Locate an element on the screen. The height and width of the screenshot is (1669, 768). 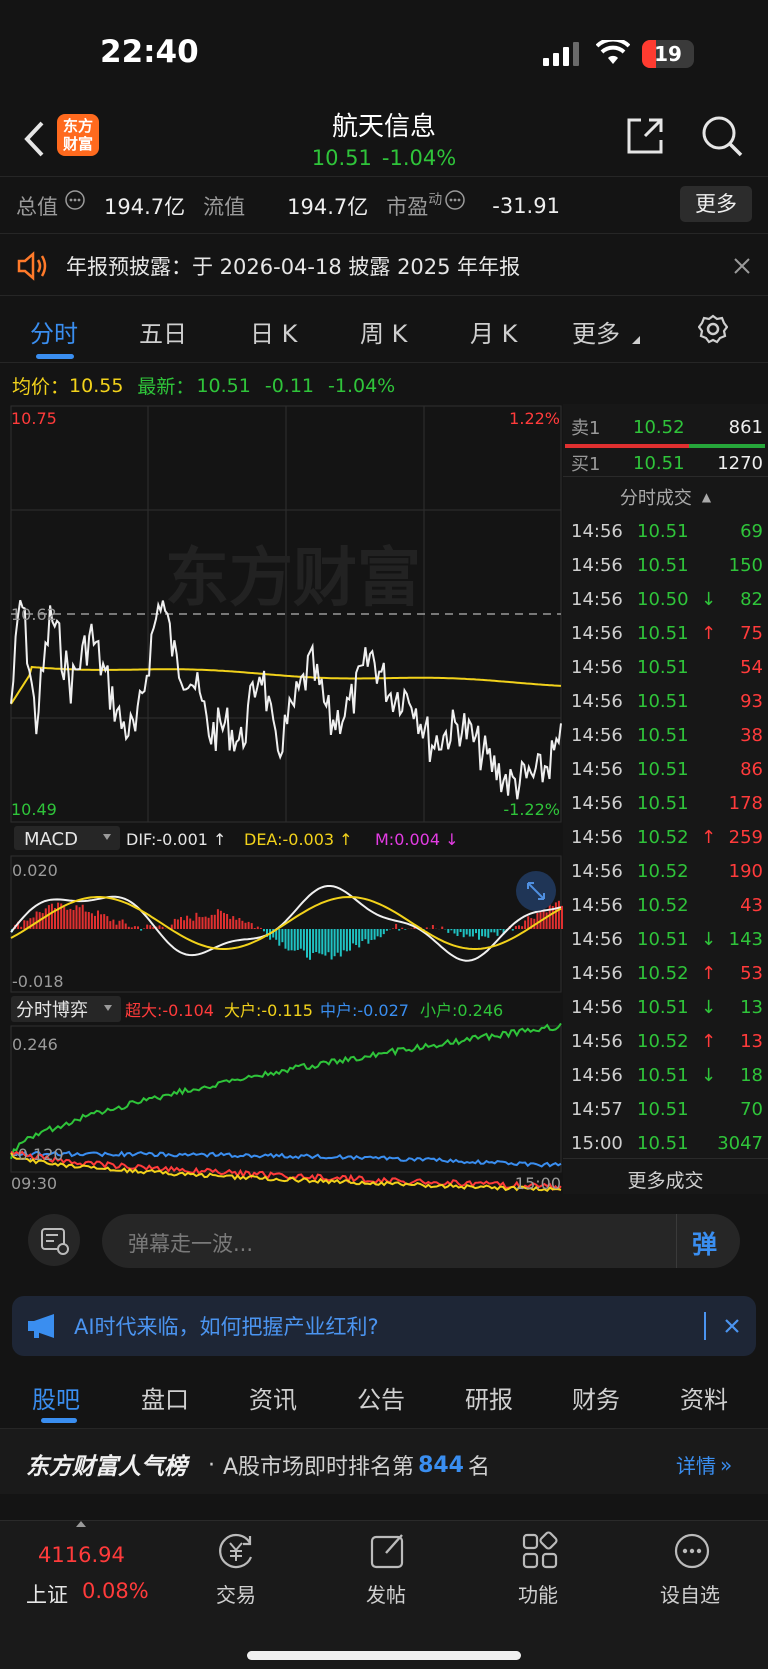
tab-five-day: 五日 is located at coordinates (163, 331).